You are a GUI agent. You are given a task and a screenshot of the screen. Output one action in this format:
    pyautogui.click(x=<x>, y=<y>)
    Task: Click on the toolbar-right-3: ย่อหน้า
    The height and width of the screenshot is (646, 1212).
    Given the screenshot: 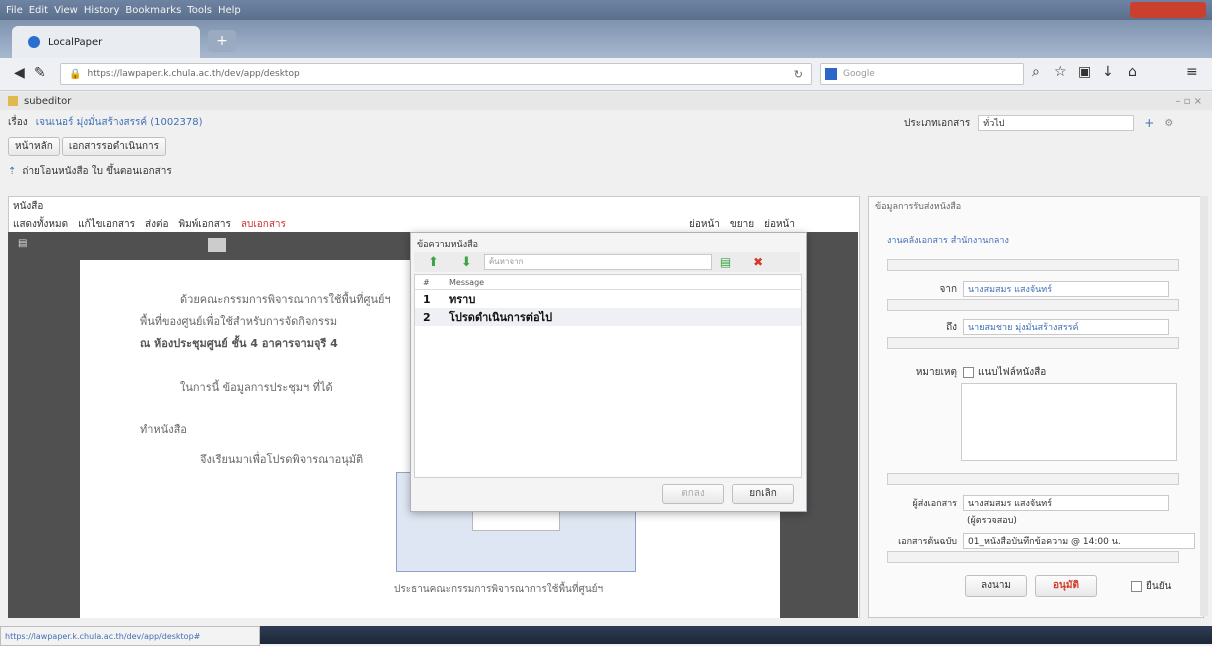 What is the action you would take?
    pyautogui.click(x=779, y=224)
    